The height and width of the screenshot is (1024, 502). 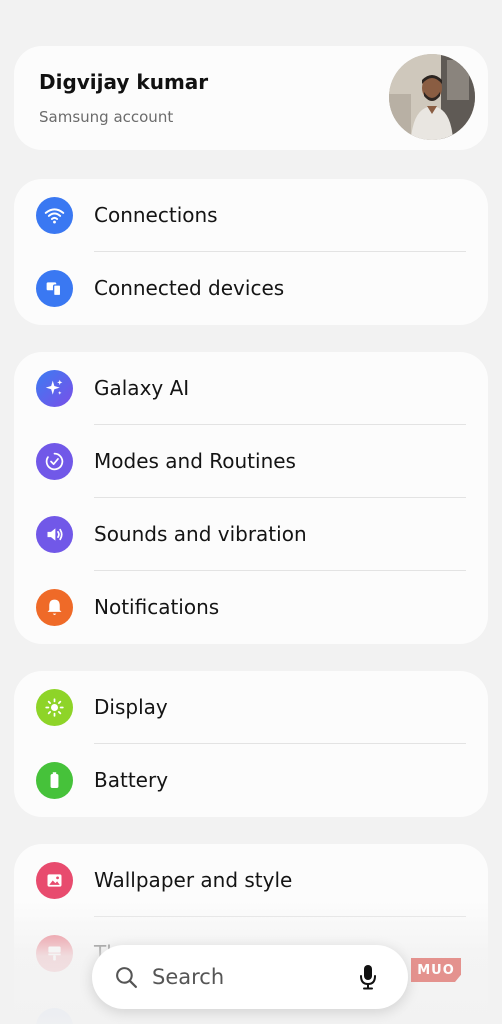 What do you see at coordinates (195, 461) in the screenshot?
I see `settings-item-label: Modes and Routines` at bounding box center [195, 461].